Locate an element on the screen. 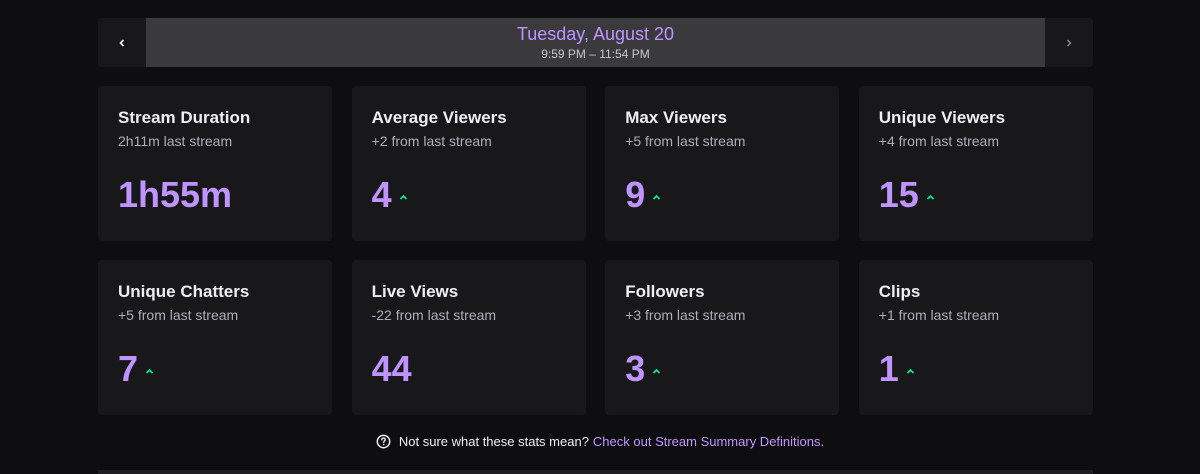 Image resolution: width=1200 pixels, height=474 pixels. stat-title: Average Viewers is located at coordinates (439, 117).